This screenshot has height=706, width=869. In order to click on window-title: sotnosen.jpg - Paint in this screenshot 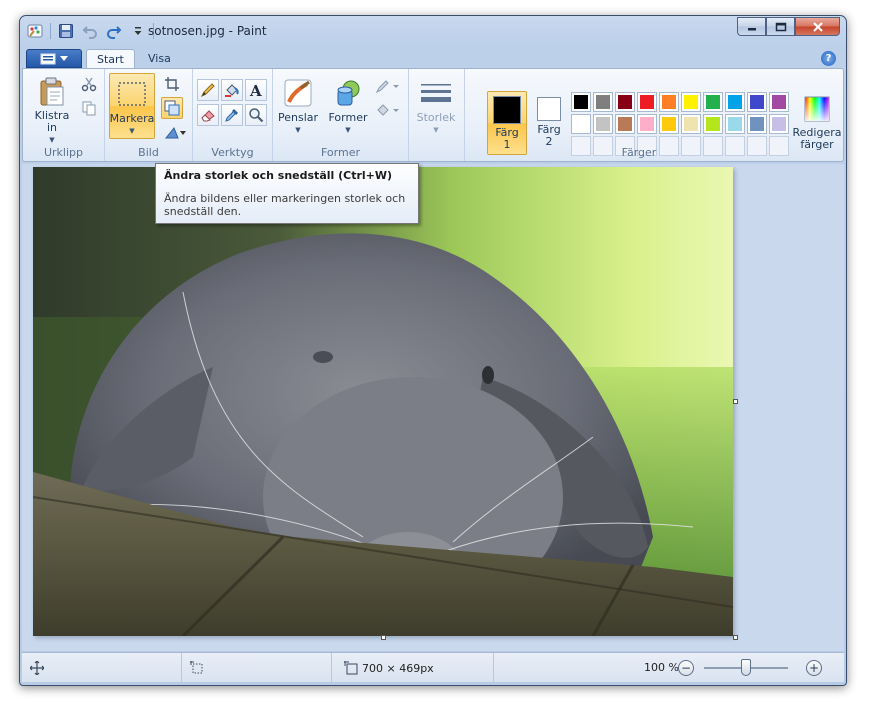, I will do `click(207, 31)`.